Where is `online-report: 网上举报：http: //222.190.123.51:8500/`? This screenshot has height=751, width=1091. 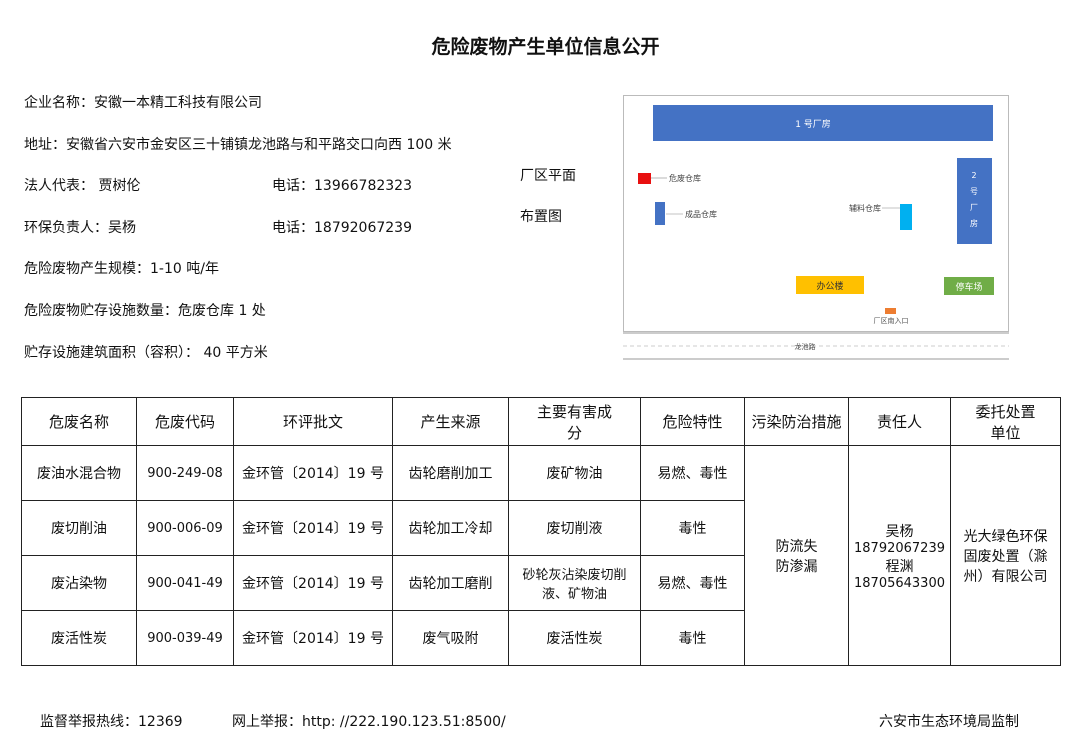
online-report: 网上举报：http: //222.190.123.51:8500/ is located at coordinates (369, 722).